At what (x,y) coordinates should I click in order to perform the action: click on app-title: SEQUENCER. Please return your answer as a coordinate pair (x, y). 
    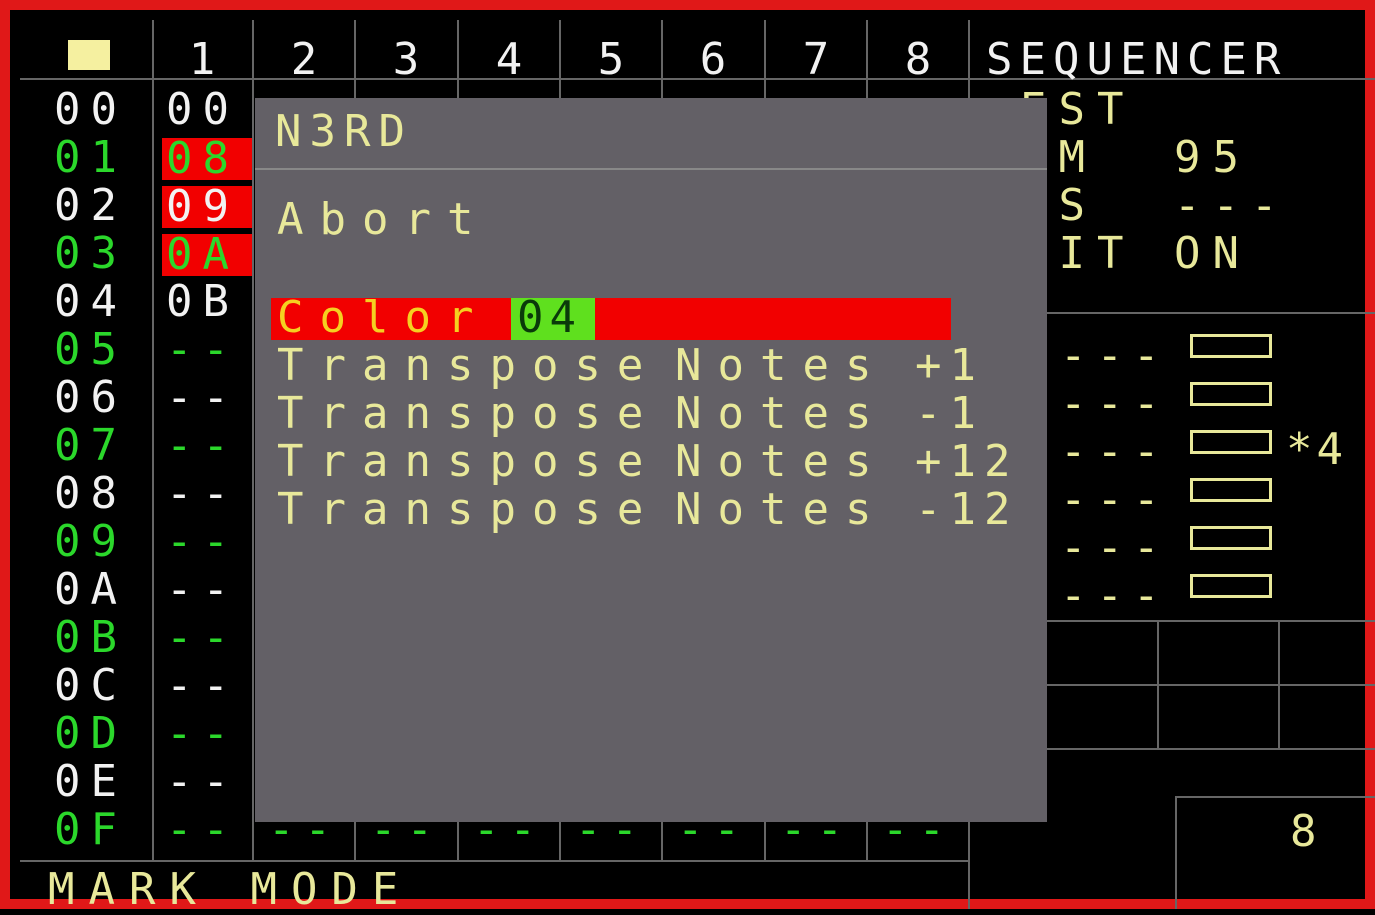
    Looking at the image, I should click on (1137, 59).